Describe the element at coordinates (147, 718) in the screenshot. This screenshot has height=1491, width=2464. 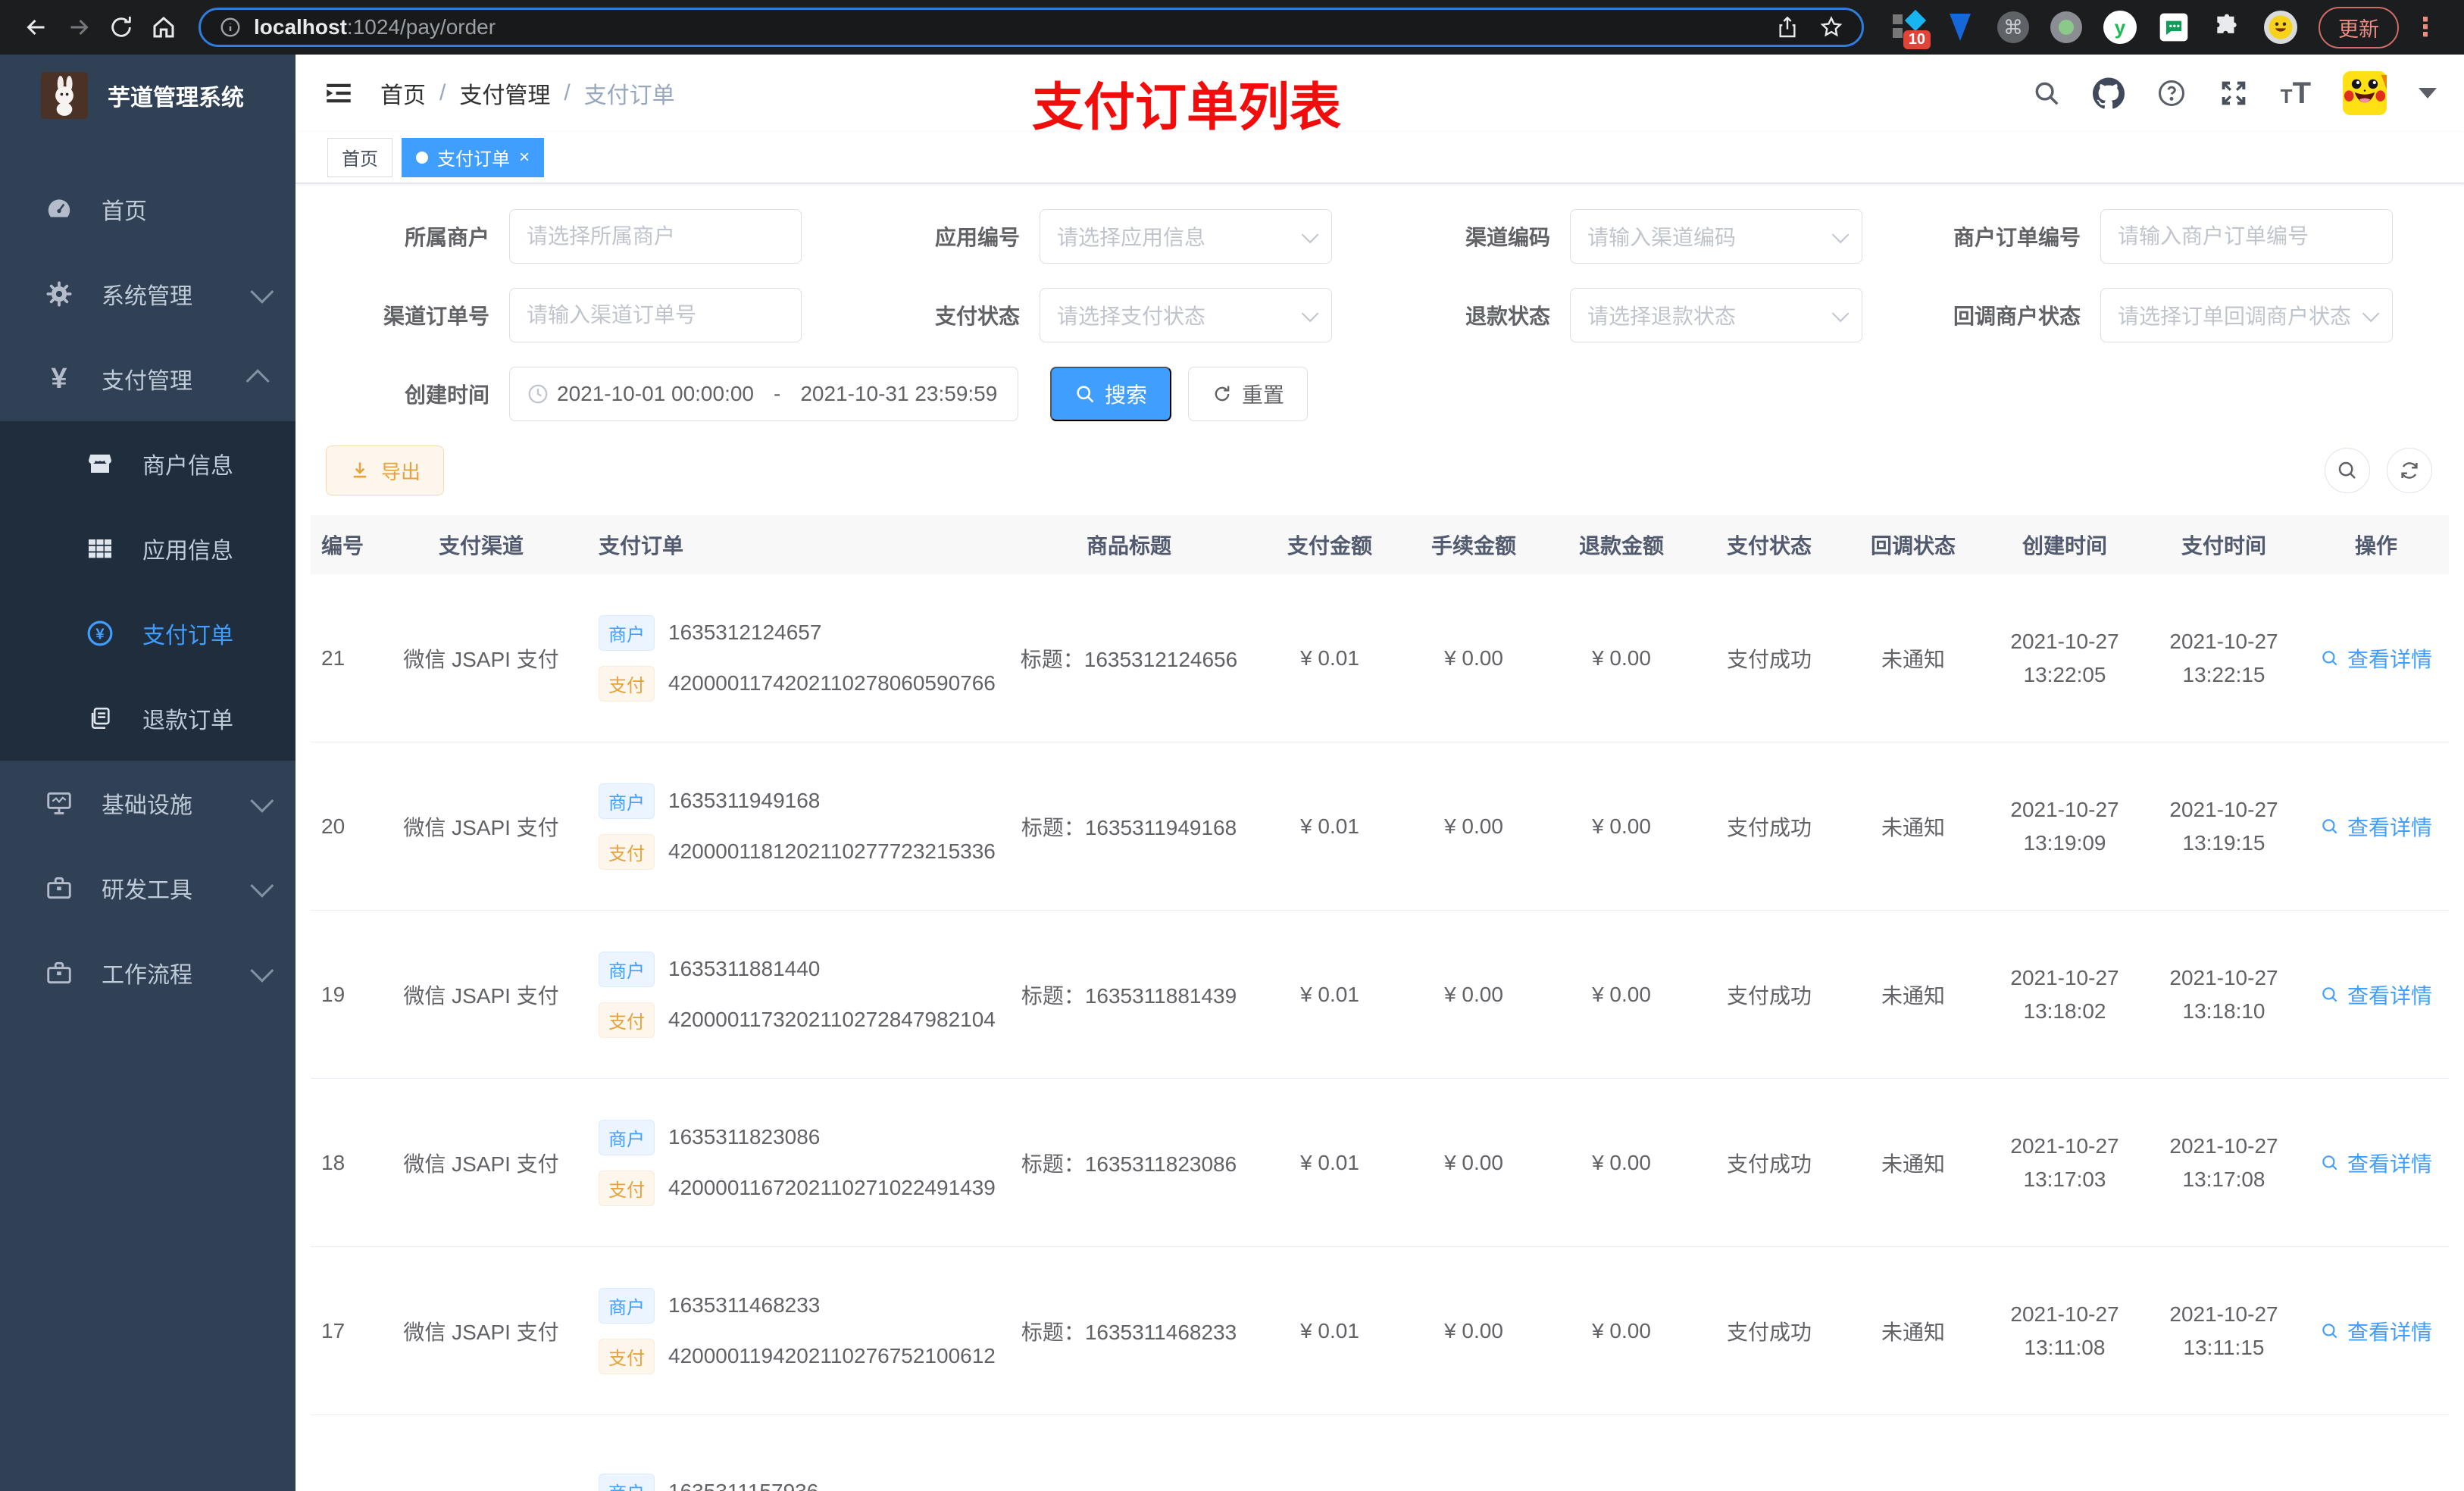
I see `sidebar-item-refund-order: 退款订单` at that location.